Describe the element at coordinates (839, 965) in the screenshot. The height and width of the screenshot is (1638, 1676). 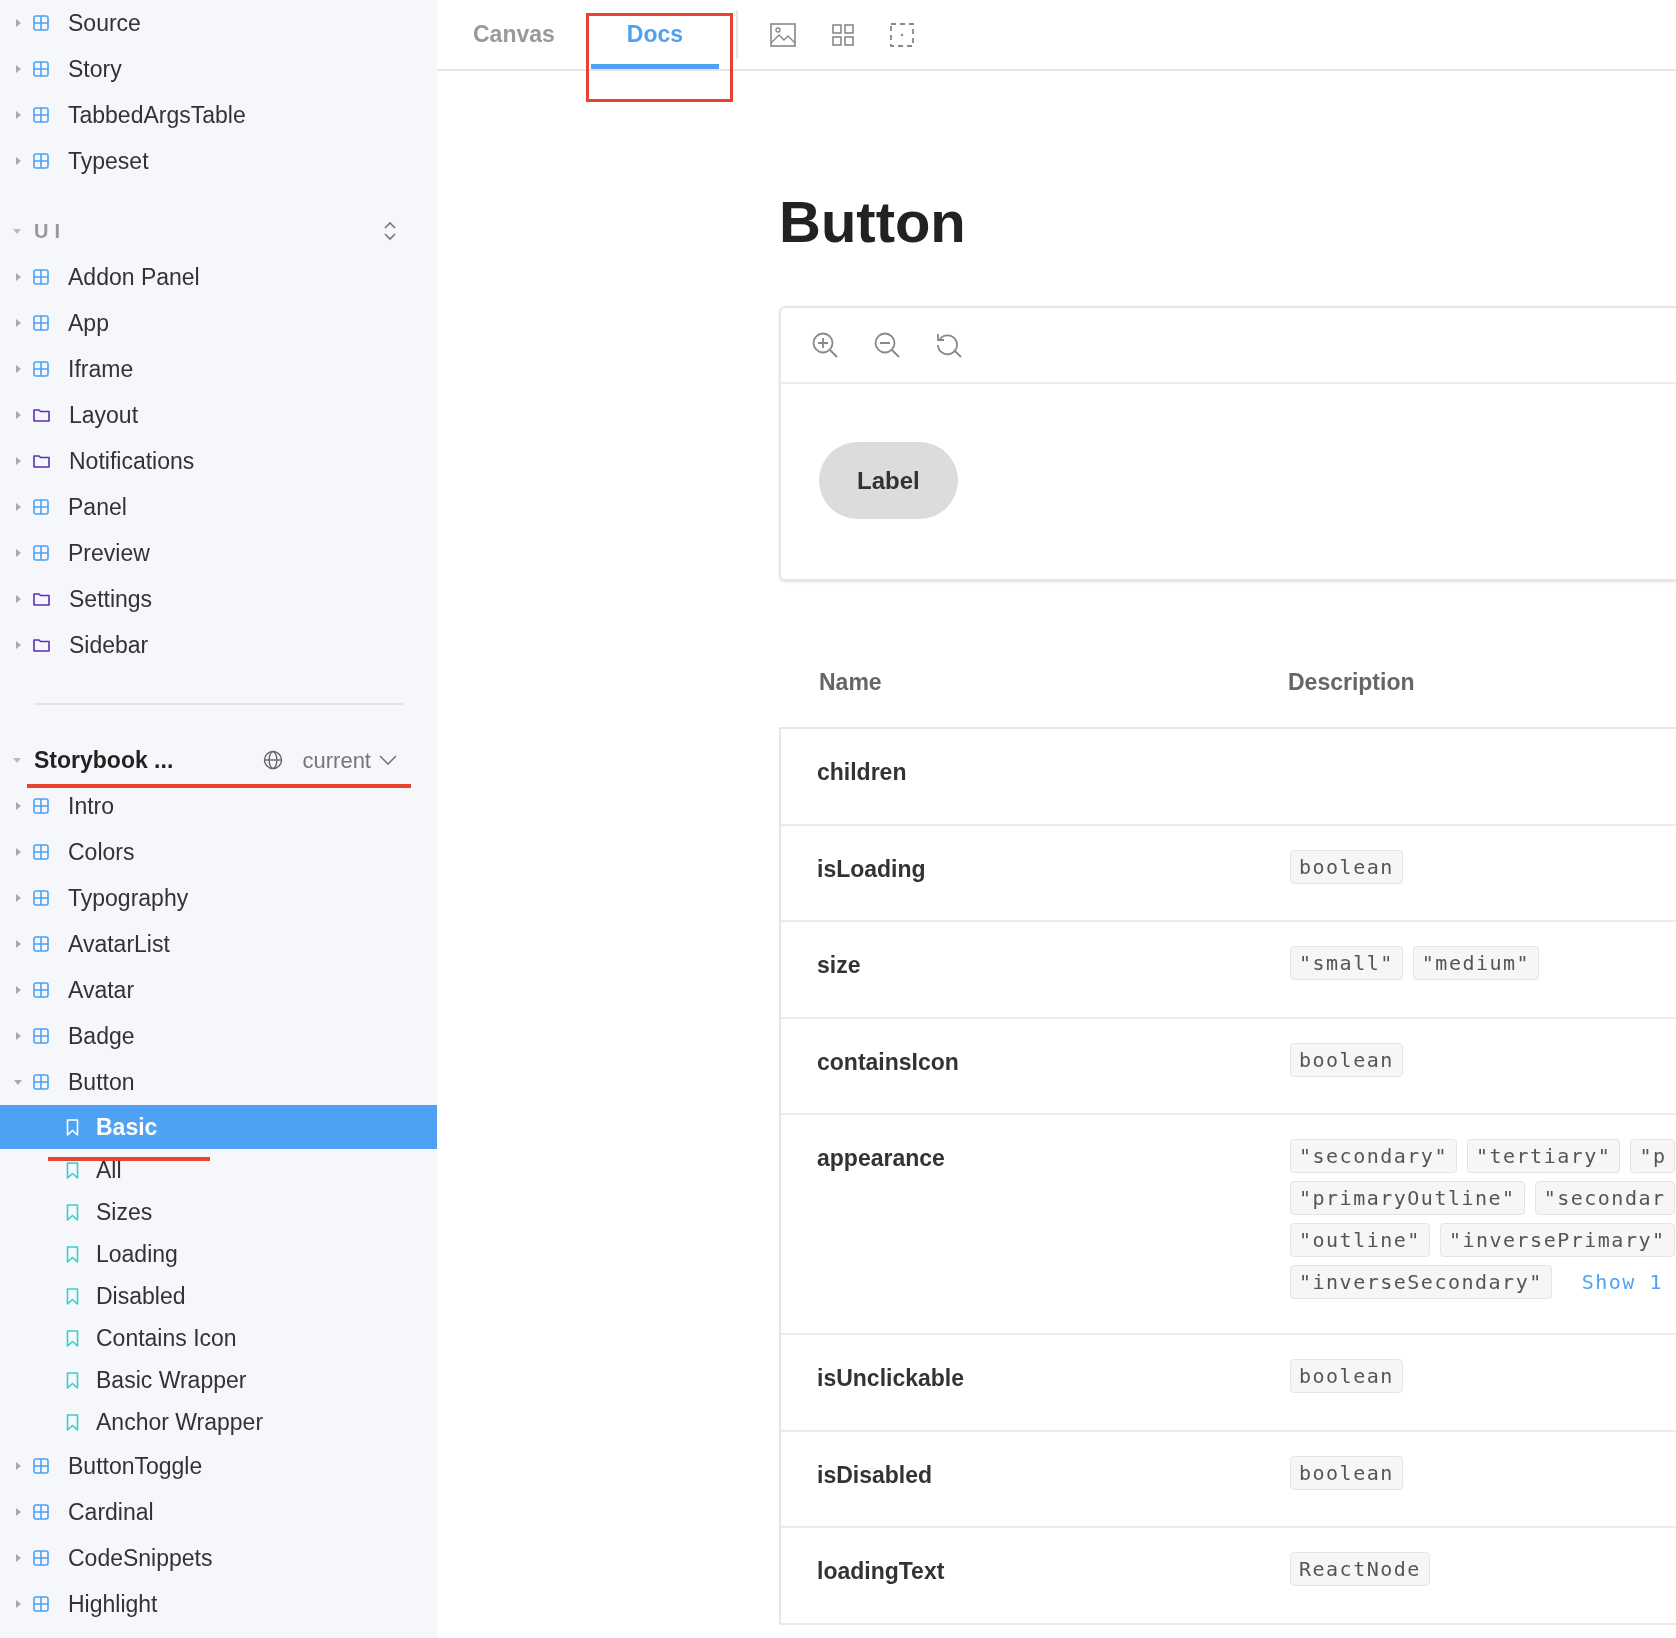
I see `prop-name: size` at that location.